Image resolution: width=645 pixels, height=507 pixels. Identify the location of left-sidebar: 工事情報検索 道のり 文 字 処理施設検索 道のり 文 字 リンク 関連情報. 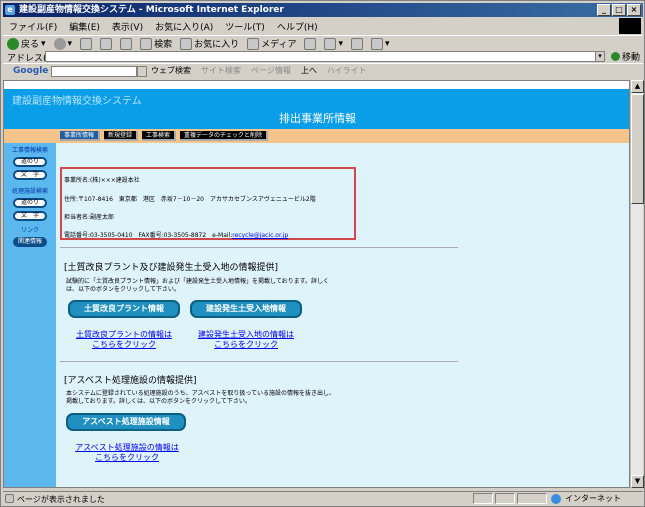
(30, 315).